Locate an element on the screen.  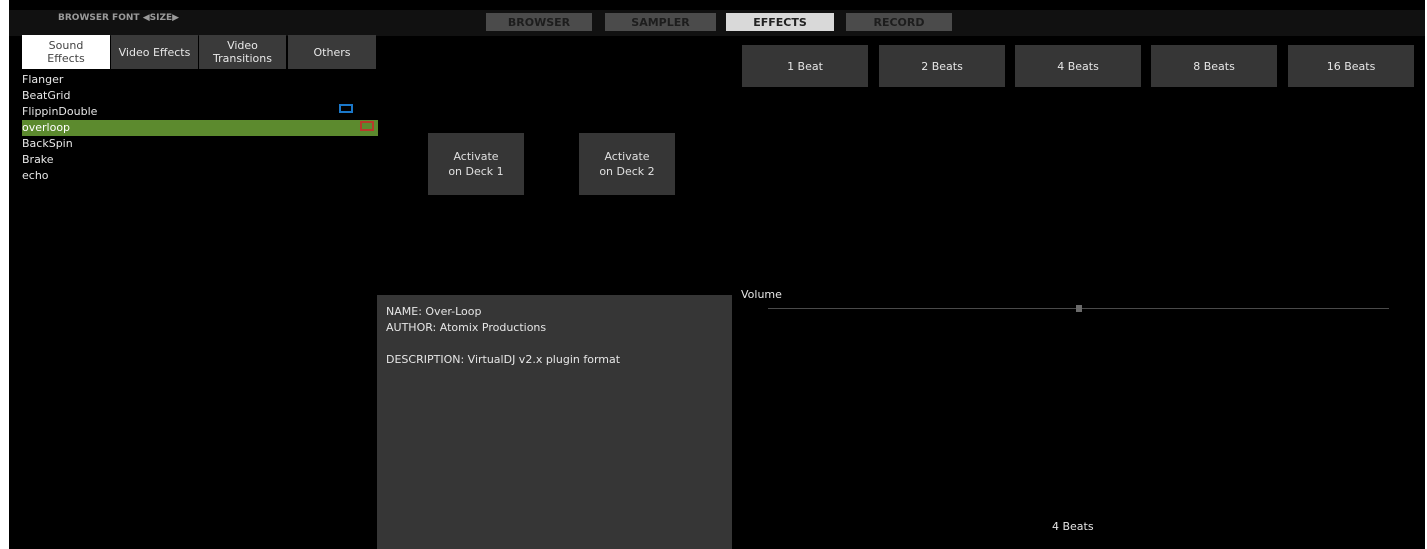
subtab-video-effects: Video Effects is located at coordinates (154, 52).